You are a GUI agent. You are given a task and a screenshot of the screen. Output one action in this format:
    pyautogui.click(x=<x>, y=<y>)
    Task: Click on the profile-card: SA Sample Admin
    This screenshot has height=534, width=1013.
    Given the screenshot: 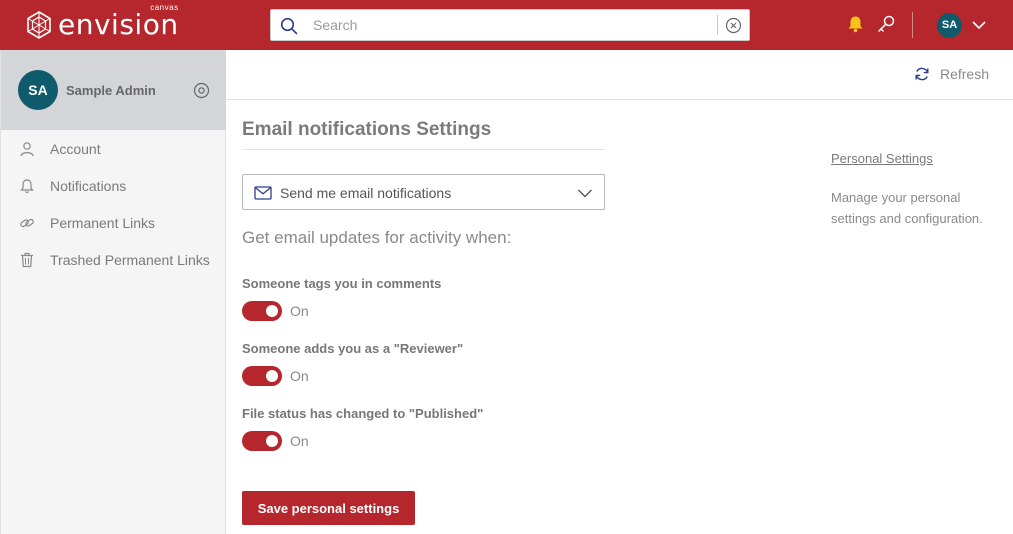 What is the action you would take?
    pyautogui.click(x=113, y=90)
    